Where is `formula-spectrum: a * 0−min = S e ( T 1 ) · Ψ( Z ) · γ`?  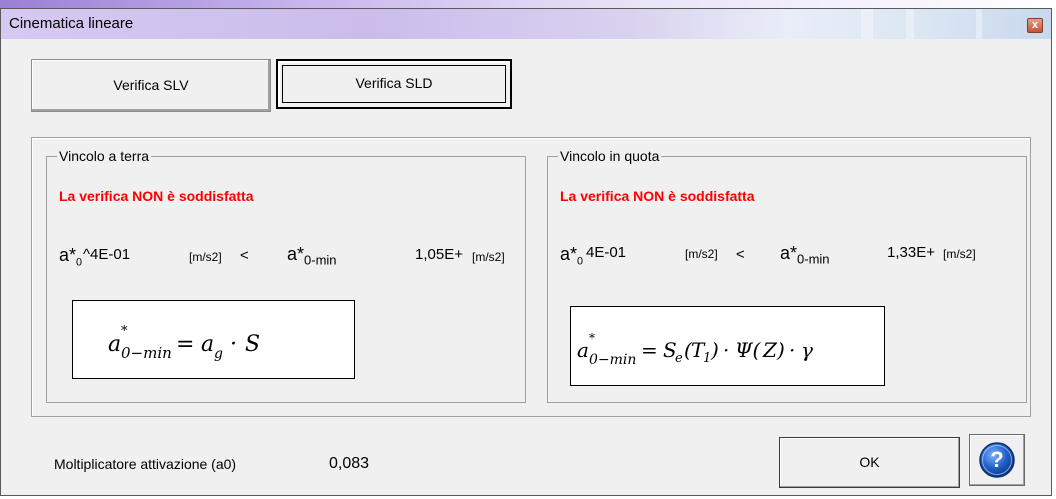 formula-spectrum: a * 0−min = S e ( T 1 ) · Ψ( Z ) · γ is located at coordinates (727, 346).